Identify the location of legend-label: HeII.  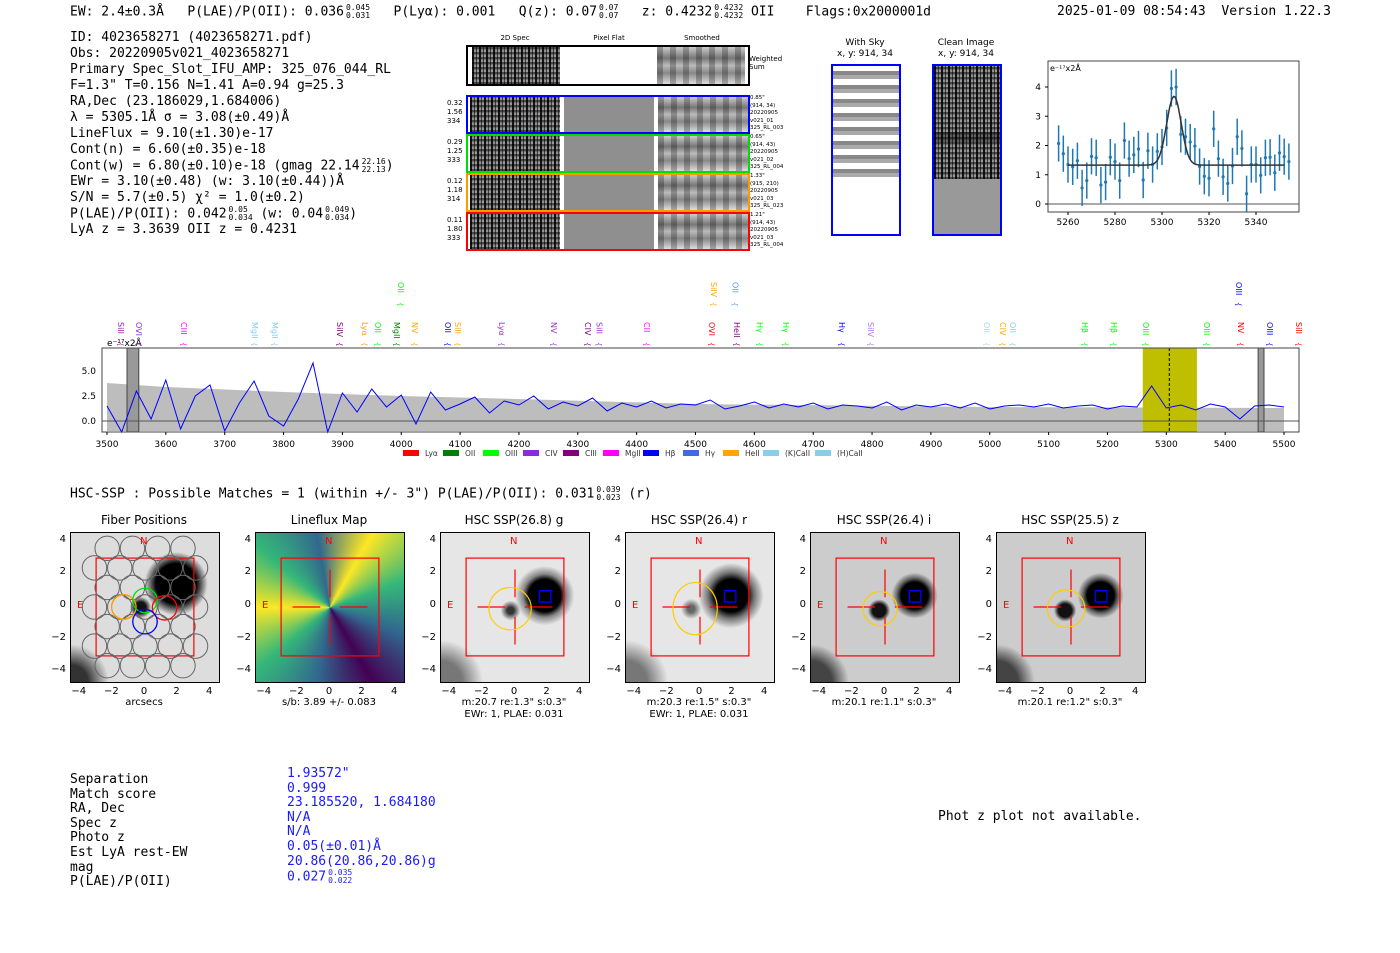
(752, 453).